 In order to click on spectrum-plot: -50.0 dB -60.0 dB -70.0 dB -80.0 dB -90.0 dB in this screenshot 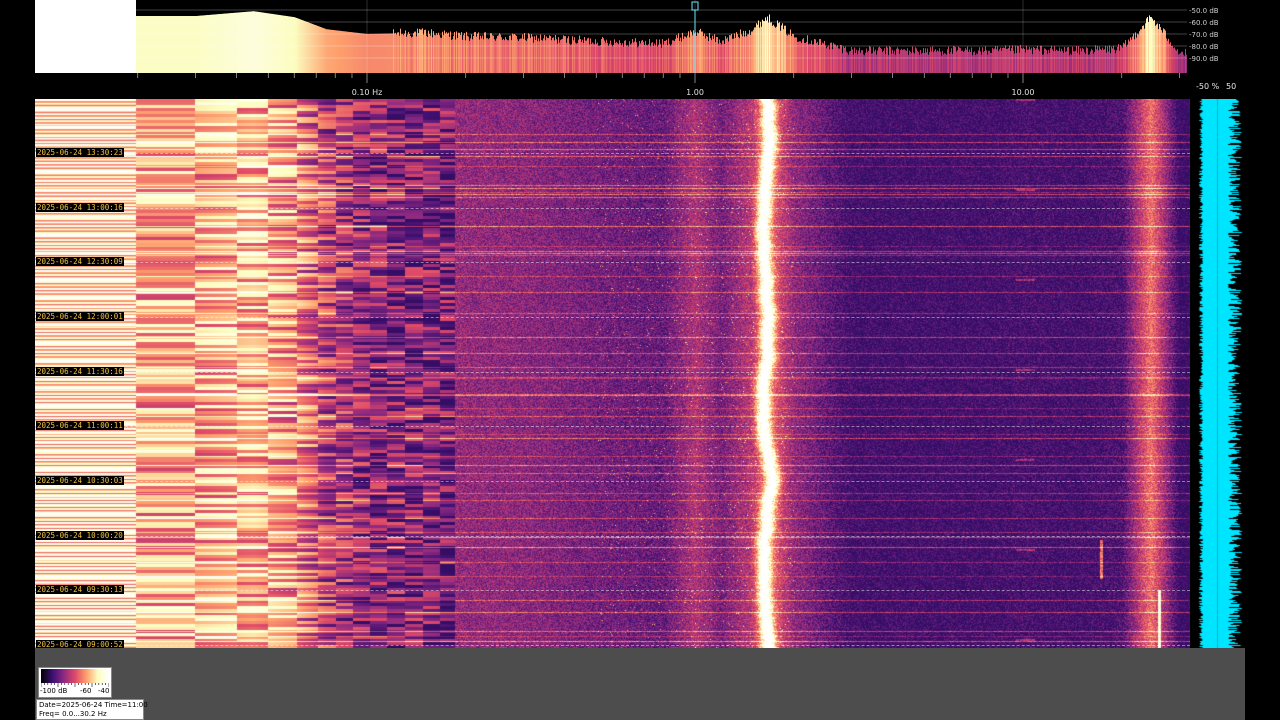, I will do `click(640, 36)`.